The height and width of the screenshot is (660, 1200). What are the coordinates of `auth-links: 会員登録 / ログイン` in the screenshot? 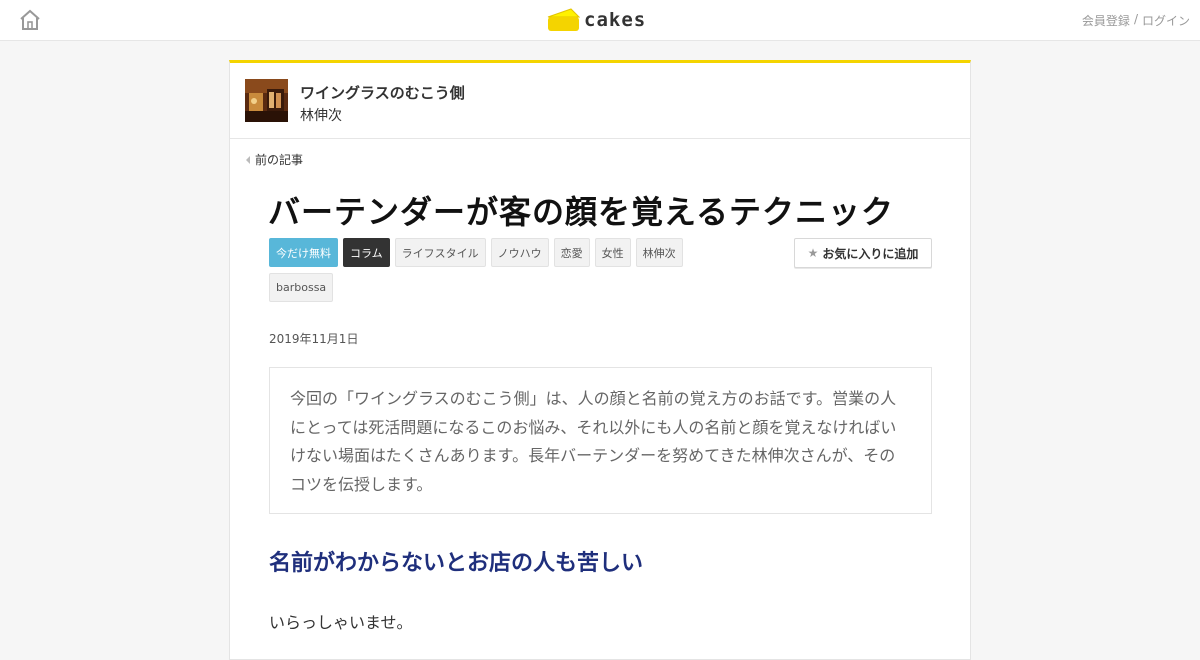 It's located at (1136, 20).